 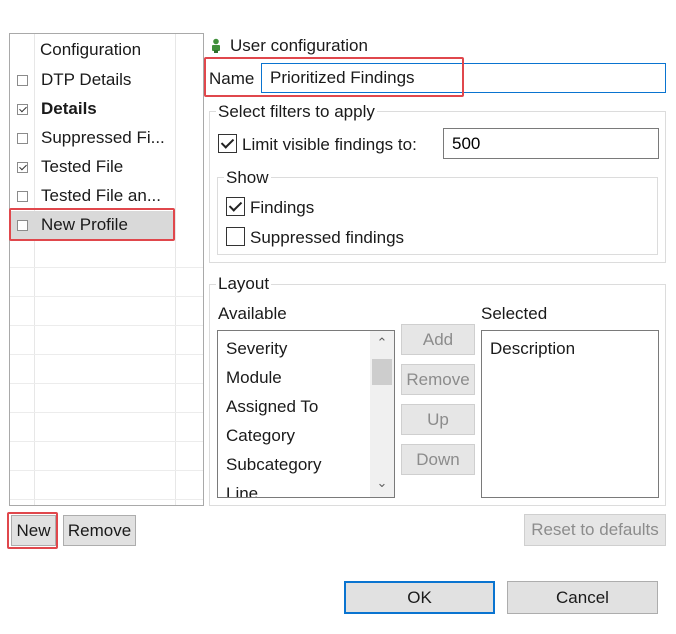 What do you see at coordinates (256, 349) in the screenshot?
I see `list-item: Severity` at bounding box center [256, 349].